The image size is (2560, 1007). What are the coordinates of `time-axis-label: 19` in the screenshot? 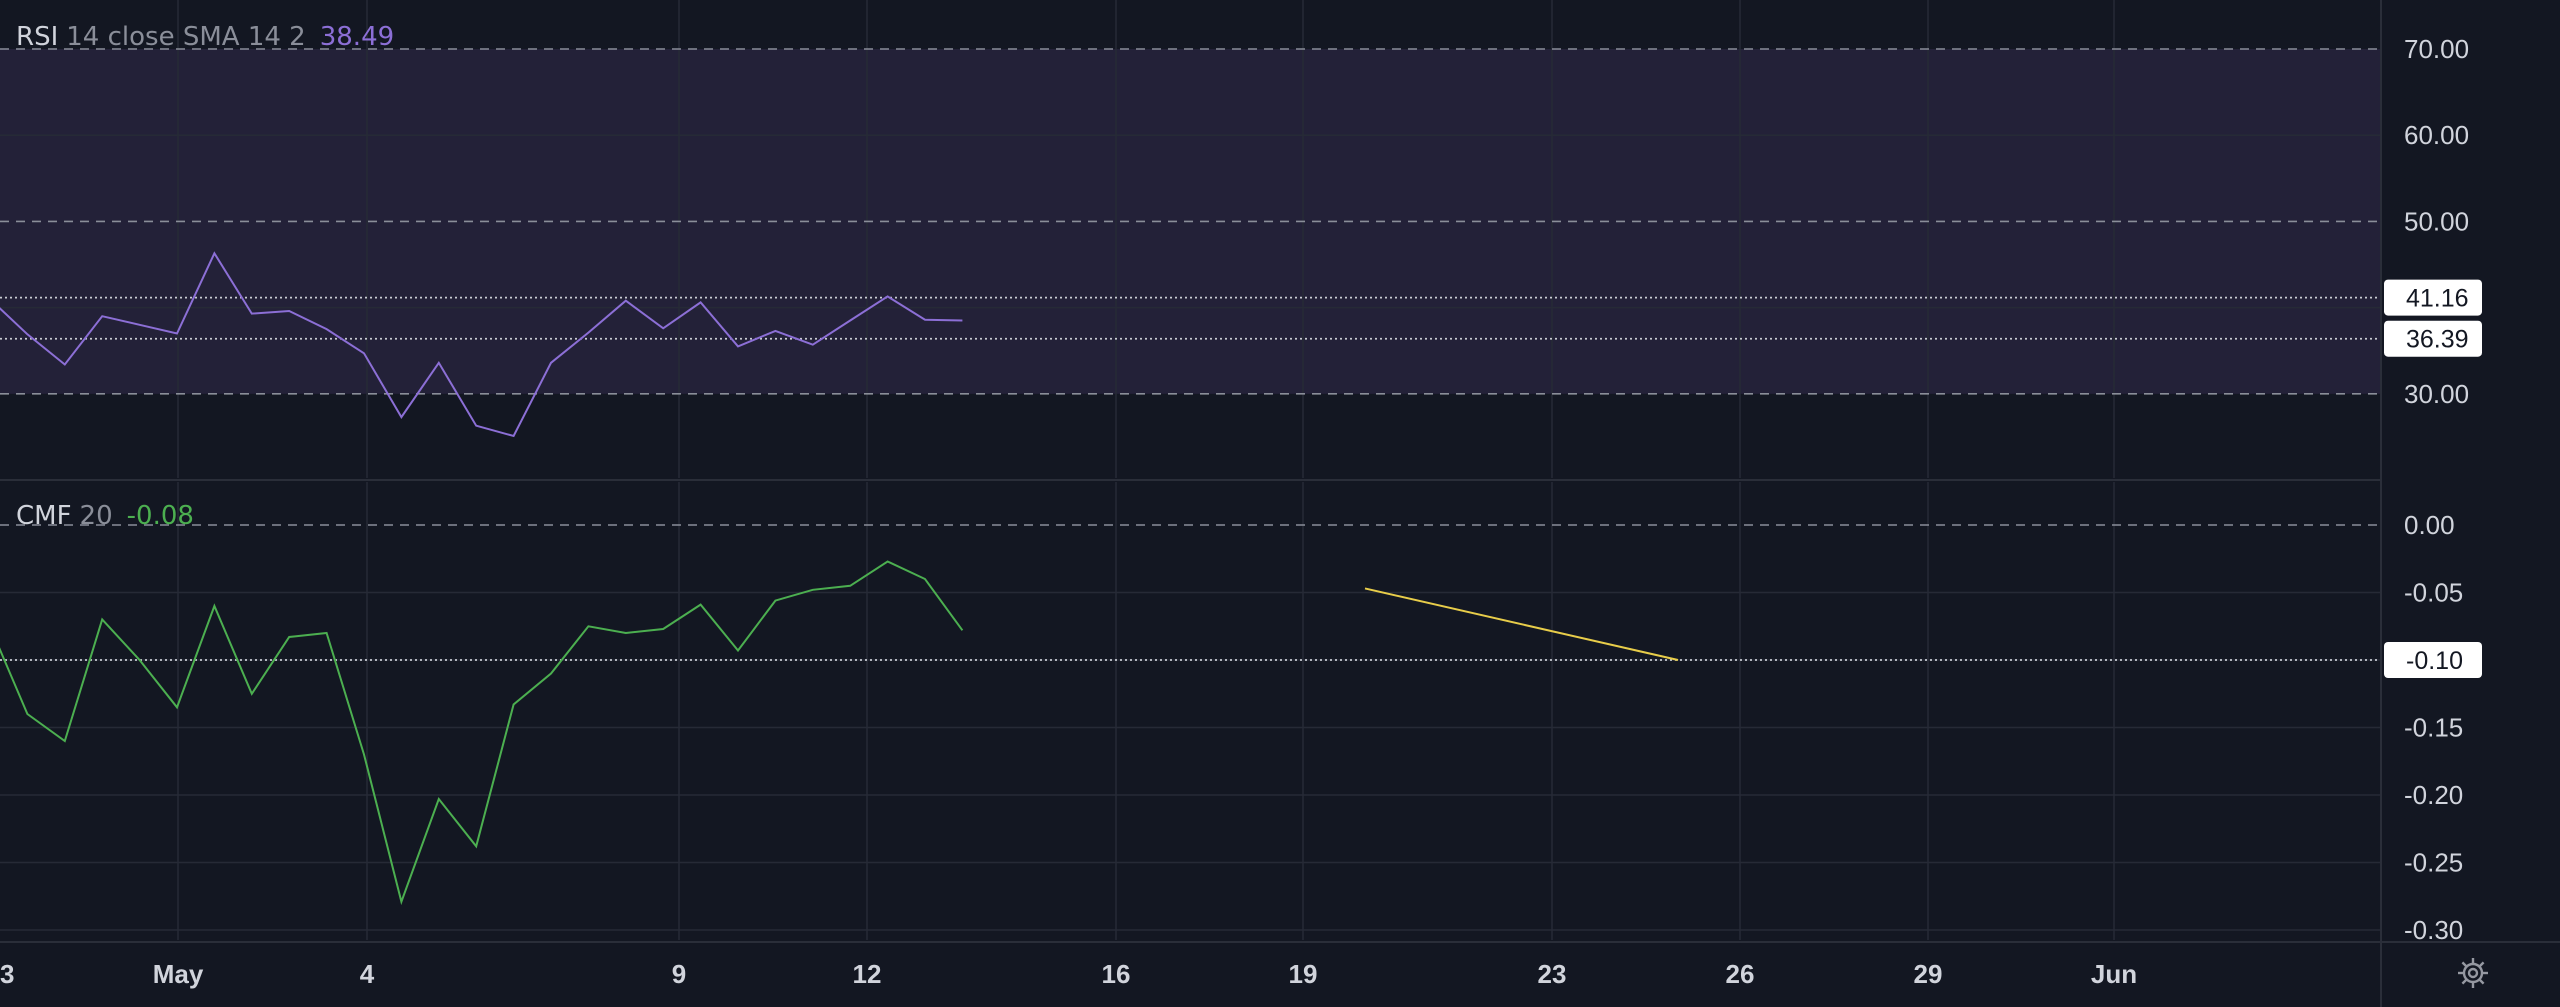 It's located at (1303, 974).